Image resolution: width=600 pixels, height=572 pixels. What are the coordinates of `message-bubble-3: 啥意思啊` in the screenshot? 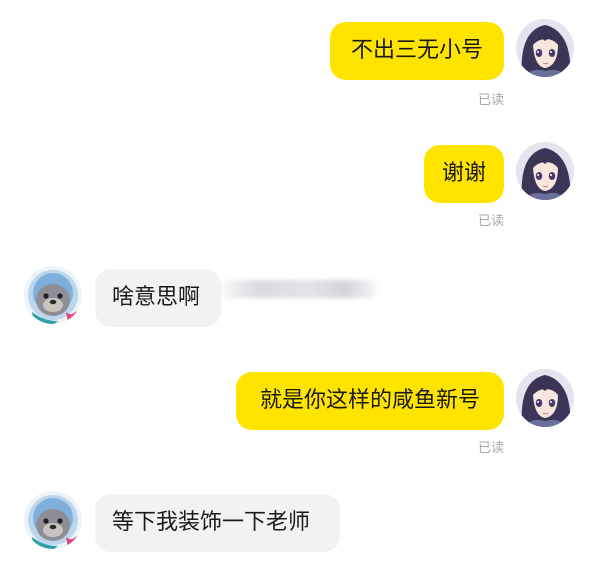 It's located at (158, 298).